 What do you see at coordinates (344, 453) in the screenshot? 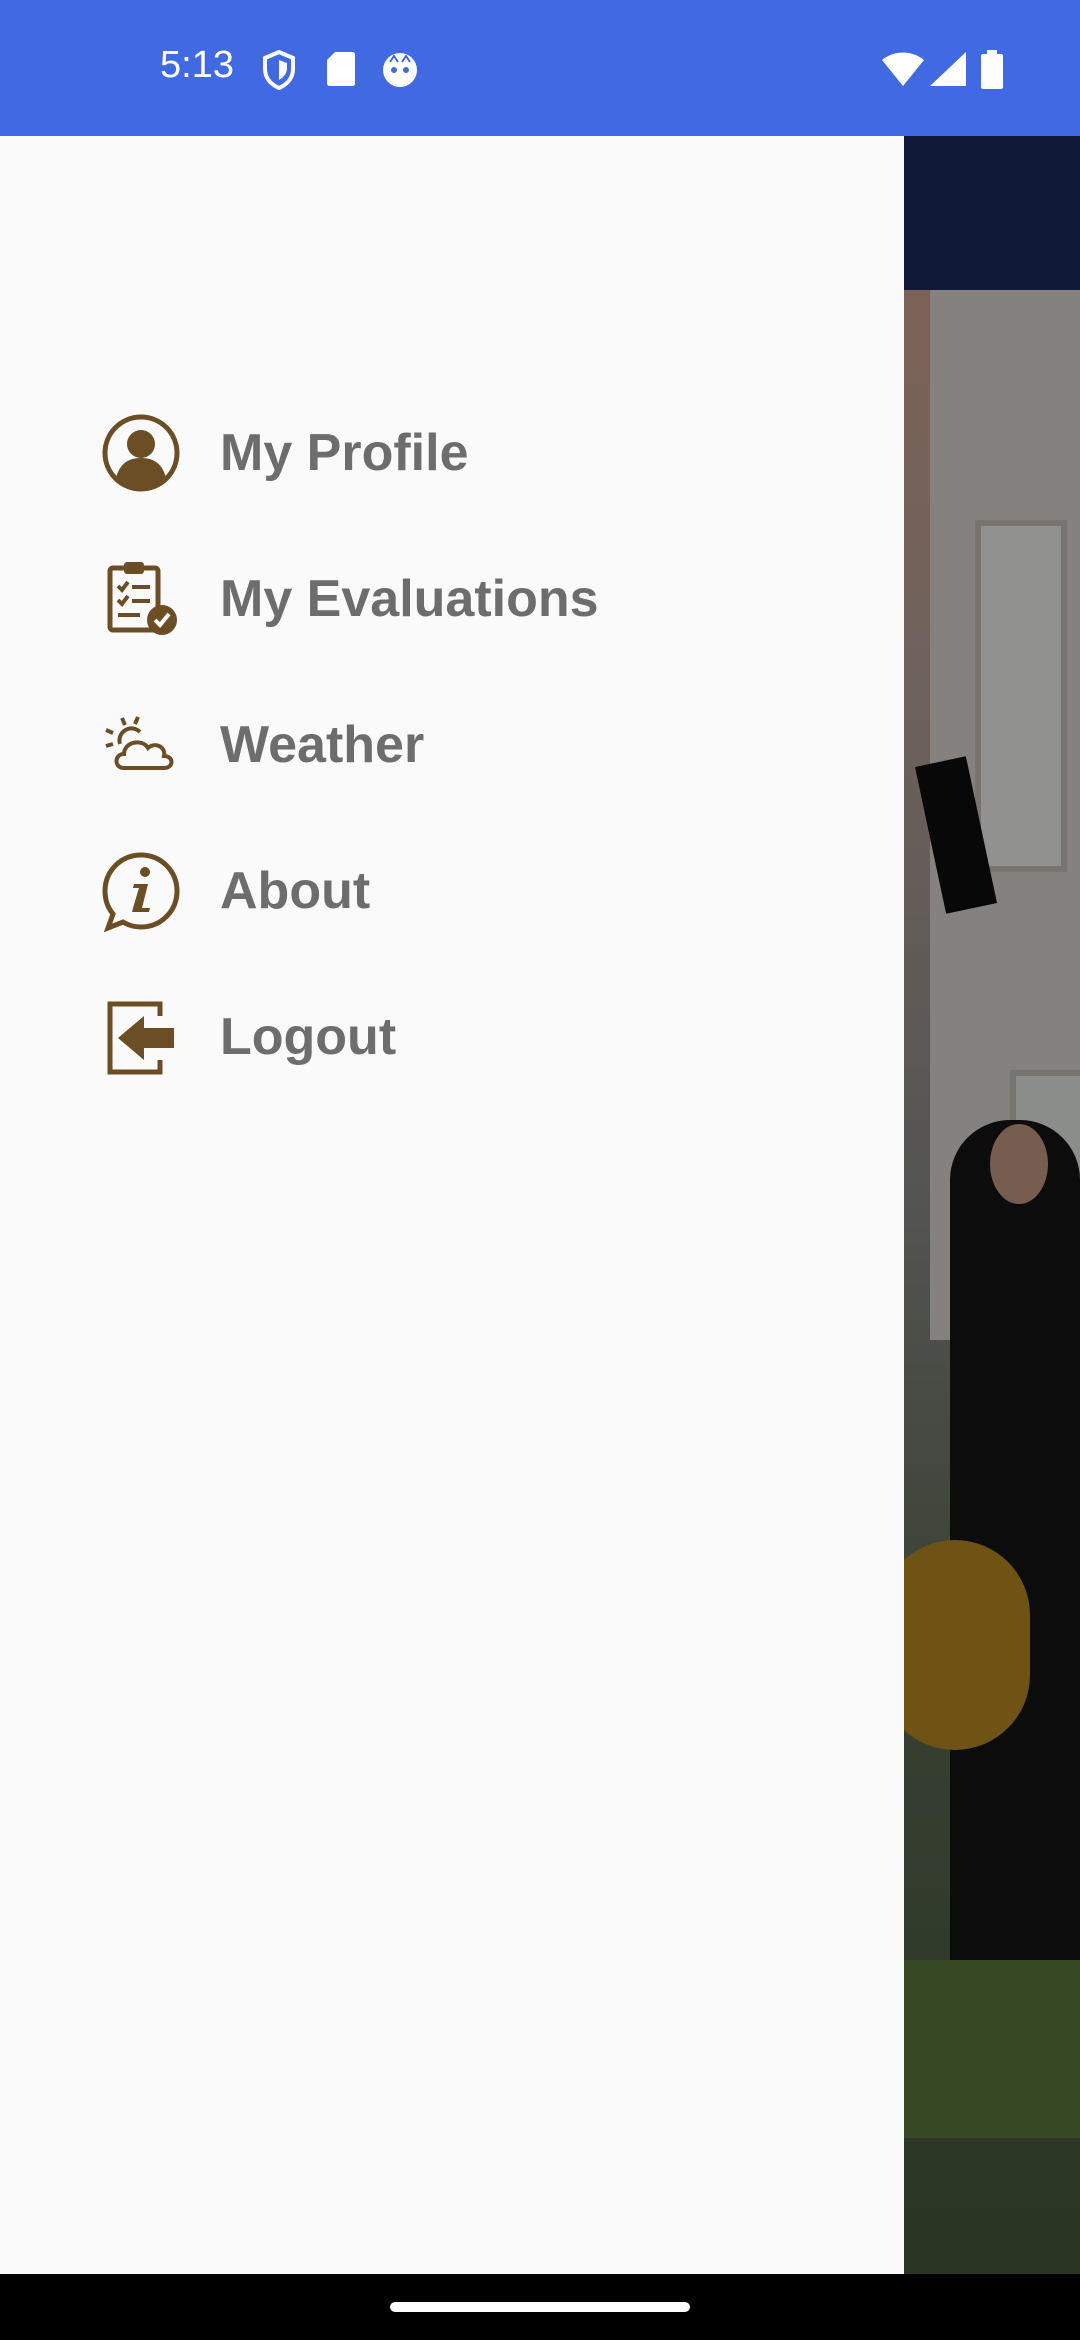
I see `menu-item-label: My Profile` at bounding box center [344, 453].